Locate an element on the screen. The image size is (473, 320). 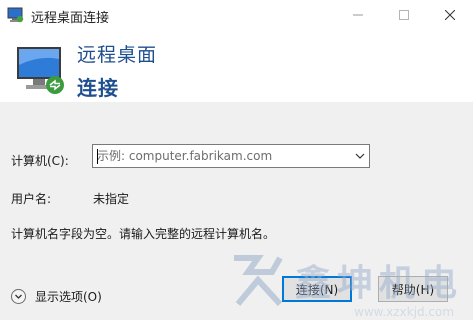
watermark-url: www.xzxkjd.com is located at coordinates (404, 312).